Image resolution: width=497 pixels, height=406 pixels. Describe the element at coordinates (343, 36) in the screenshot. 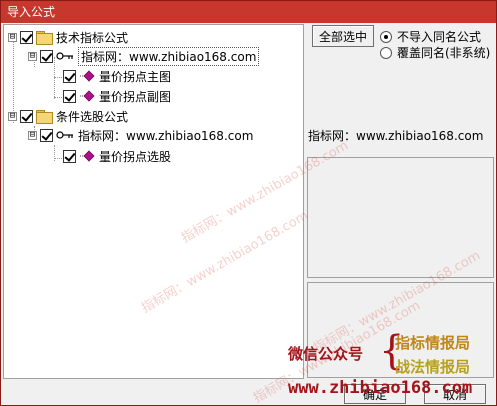

I see `select-all-button: 全部选中` at that location.